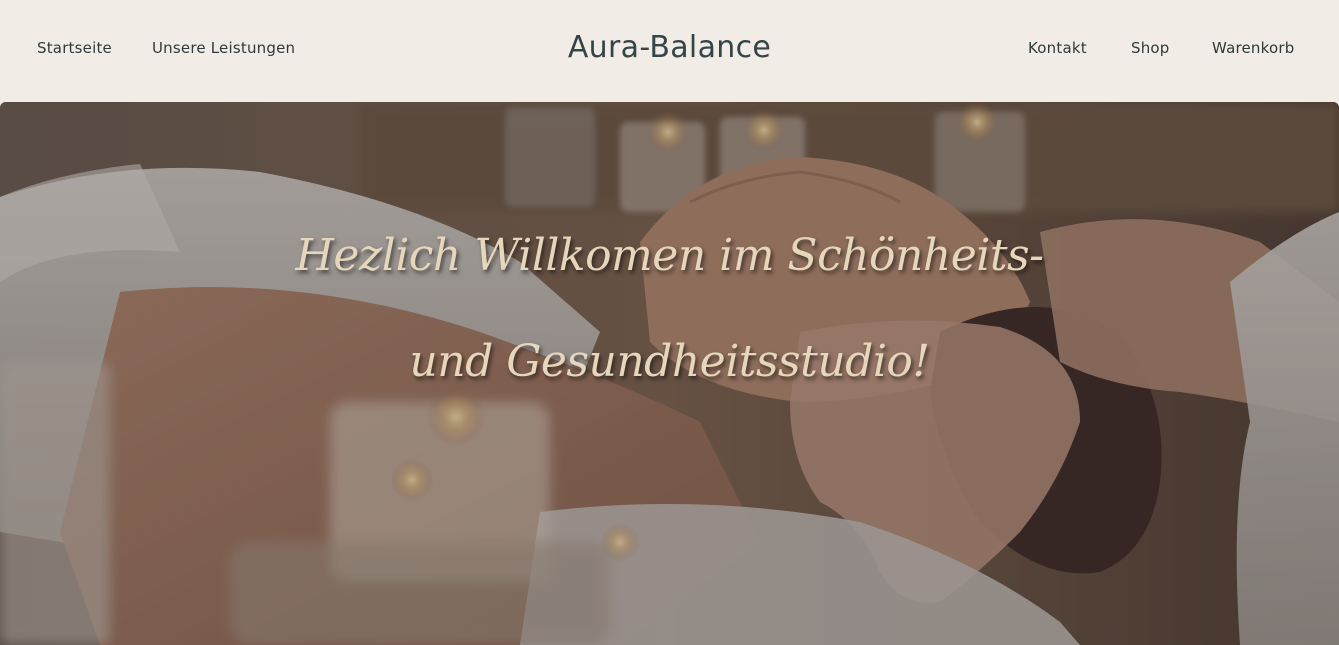  Describe the element at coordinates (1253, 48) in the screenshot. I see `nav-link-warenkorb: Warenkorb` at that location.